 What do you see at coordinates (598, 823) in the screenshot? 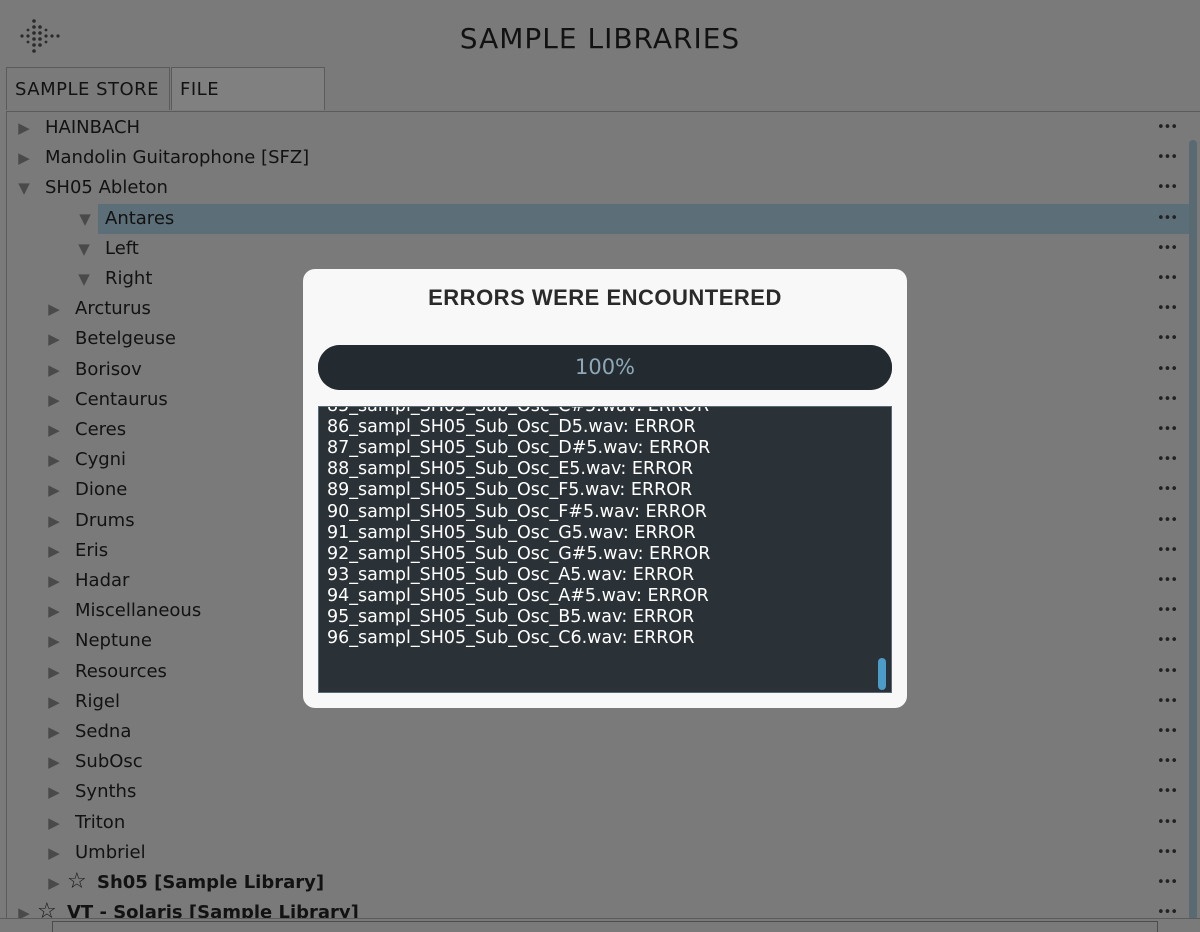
I see `tree-row: ▶ Triton •••` at bounding box center [598, 823].